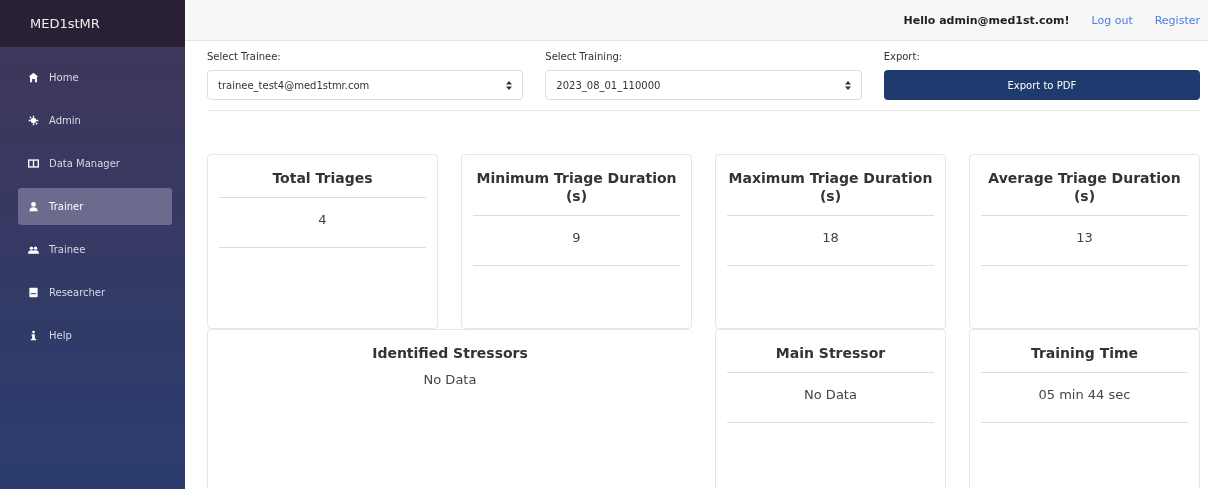 This screenshot has height=489, width=1208. What do you see at coordinates (1084, 398) in the screenshot?
I see `card-value: 05 min 44 sec` at bounding box center [1084, 398].